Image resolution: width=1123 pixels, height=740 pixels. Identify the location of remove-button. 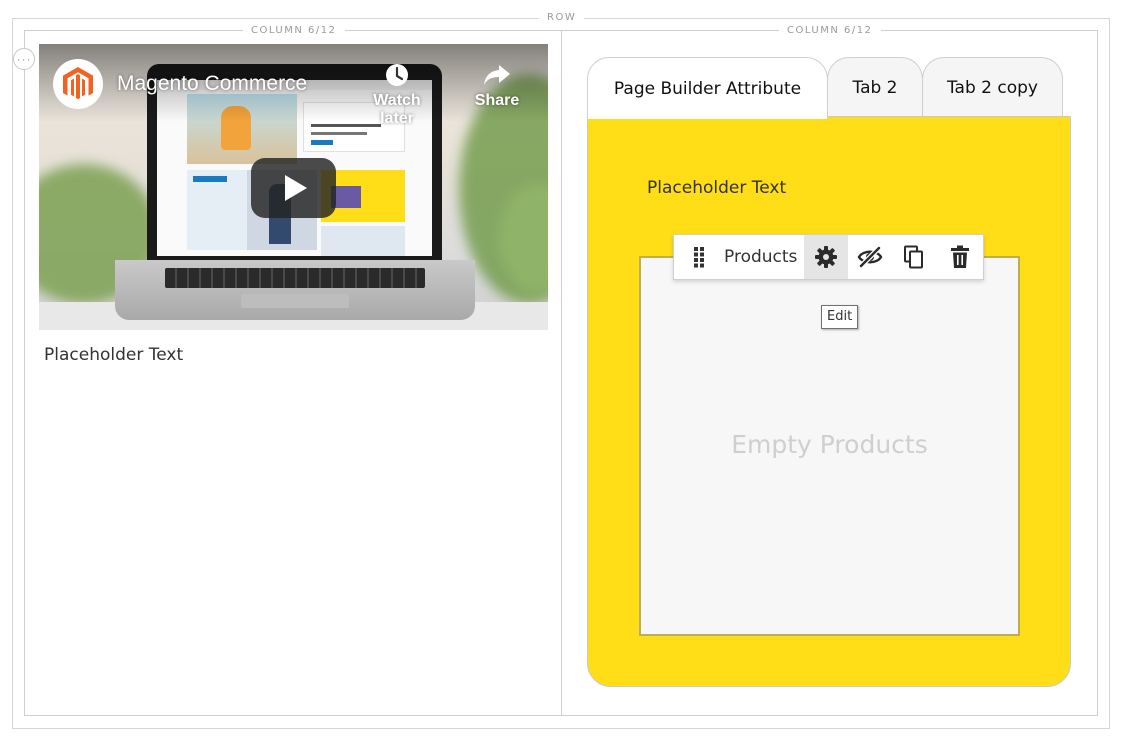
(960, 257).